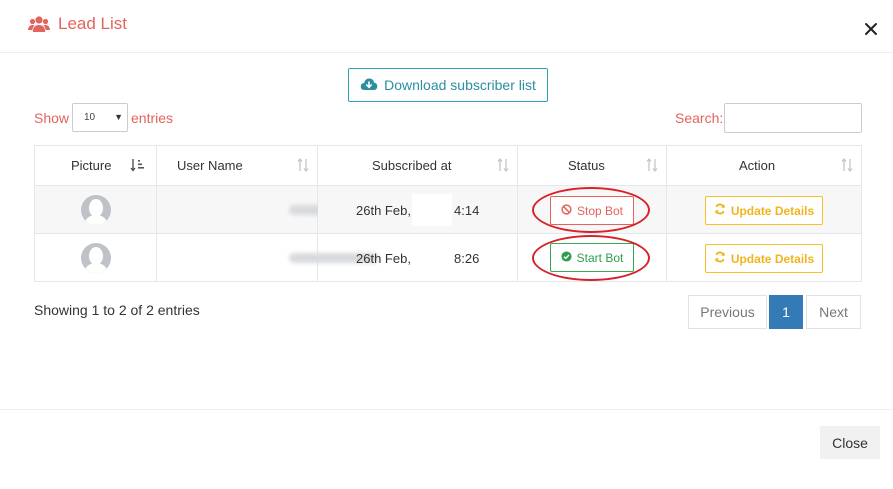  I want to click on download-button-label: Download subscriber list, so click(460, 85).